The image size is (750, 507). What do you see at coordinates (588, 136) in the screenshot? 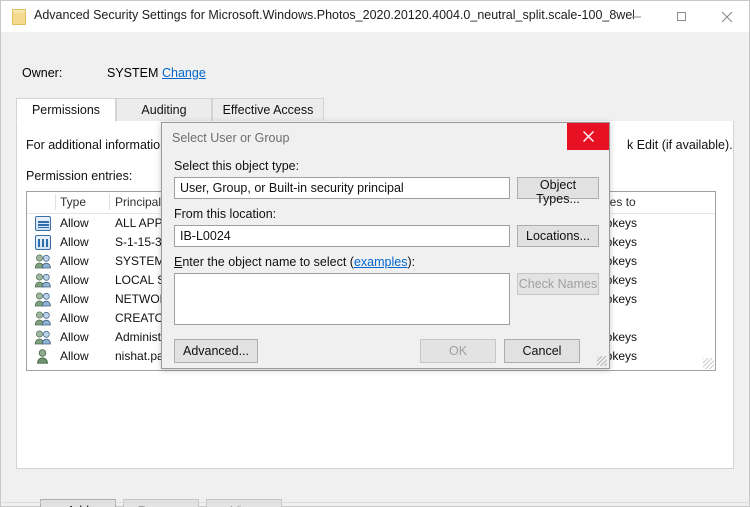
I see `dialog-close-icon` at bounding box center [588, 136].